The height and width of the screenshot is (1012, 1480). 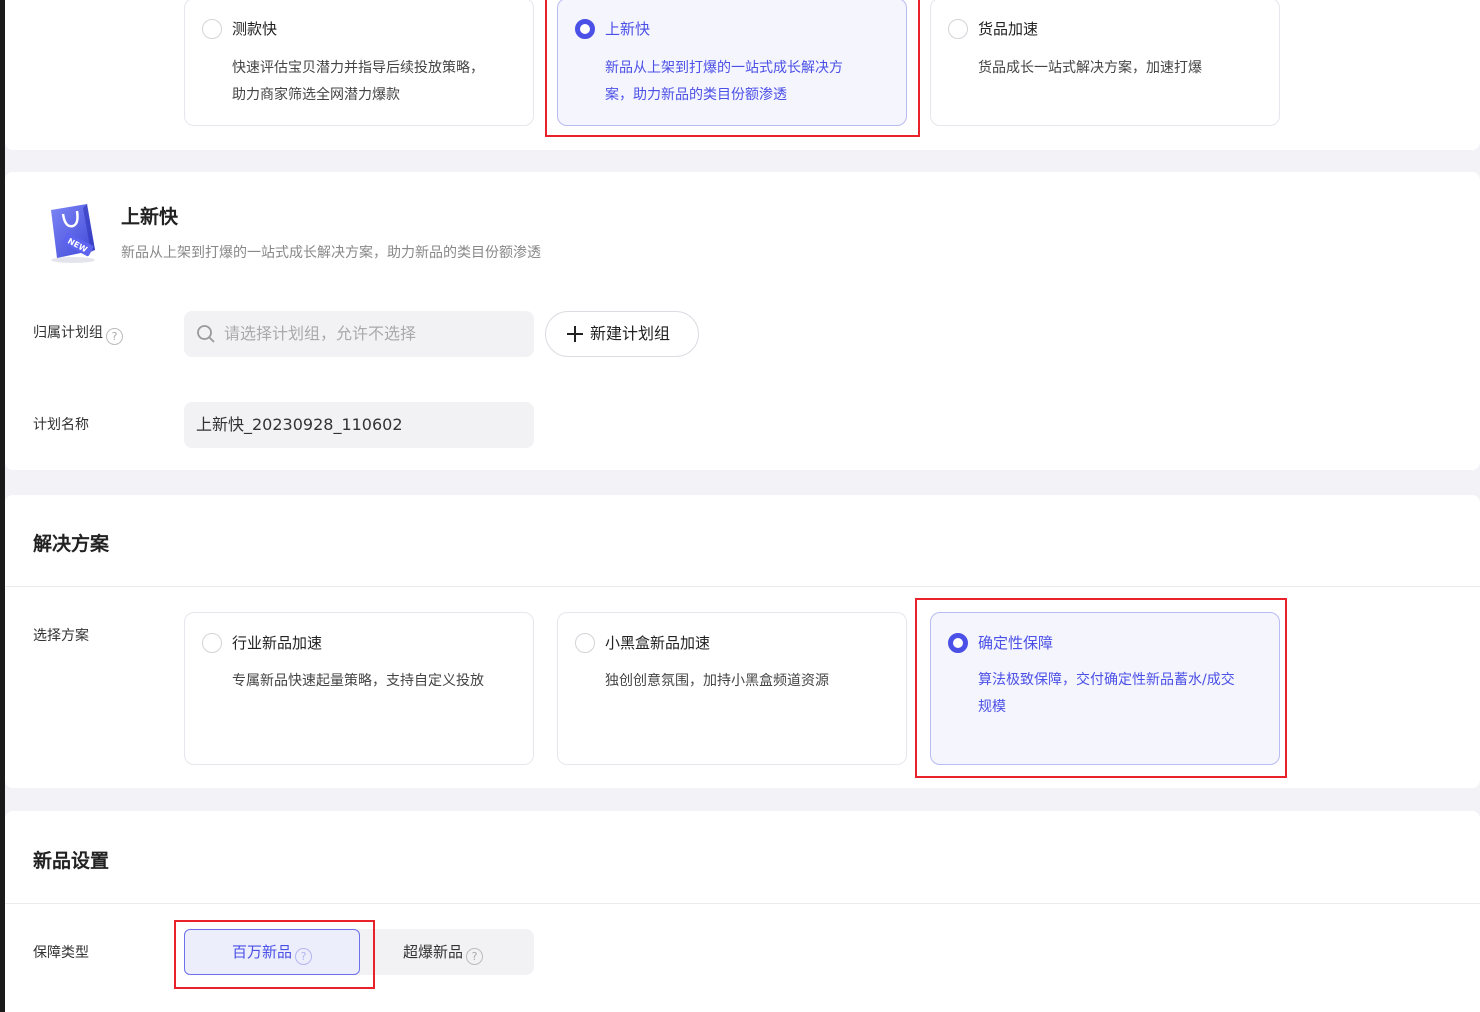 What do you see at coordinates (696, 95) in the screenshot?
I see `option-desc-line: 案，助力新品的类目份额渗透` at bounding box center [696, 95].